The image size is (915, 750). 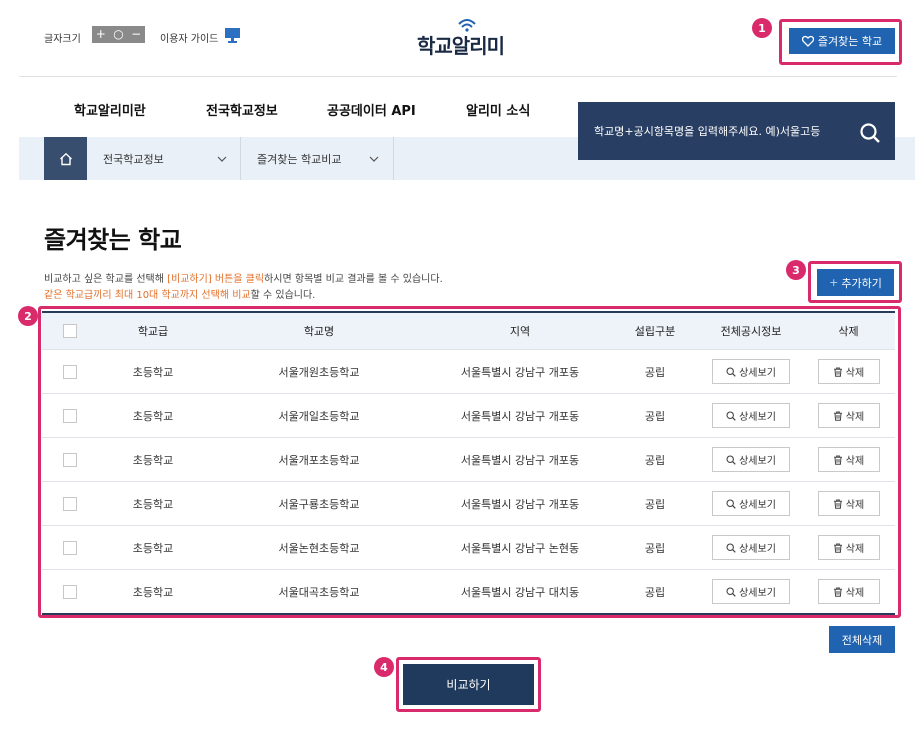 I want to click on home-button, so click(x=65, y=158).